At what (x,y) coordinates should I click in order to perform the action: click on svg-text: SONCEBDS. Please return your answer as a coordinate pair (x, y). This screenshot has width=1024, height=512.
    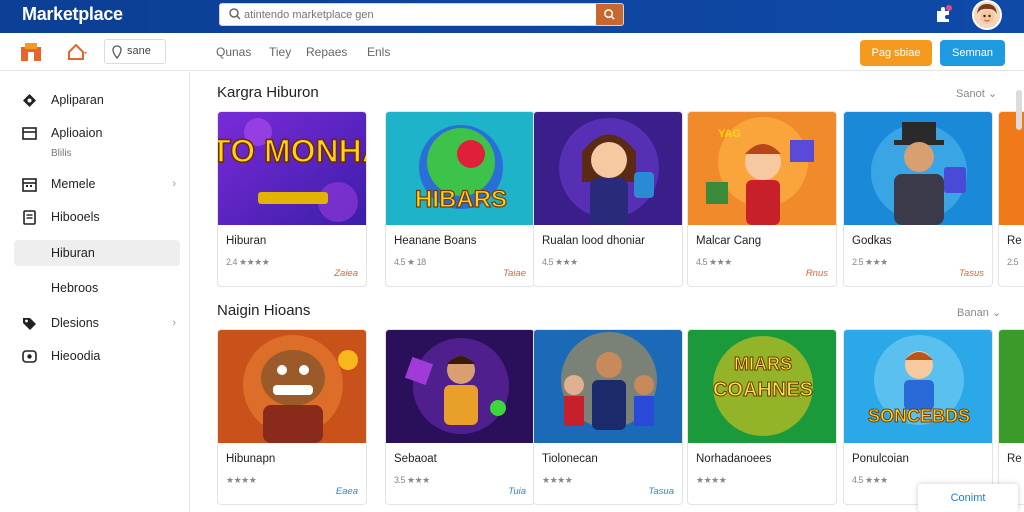
    Looking at the image, I should click on (919, 416).